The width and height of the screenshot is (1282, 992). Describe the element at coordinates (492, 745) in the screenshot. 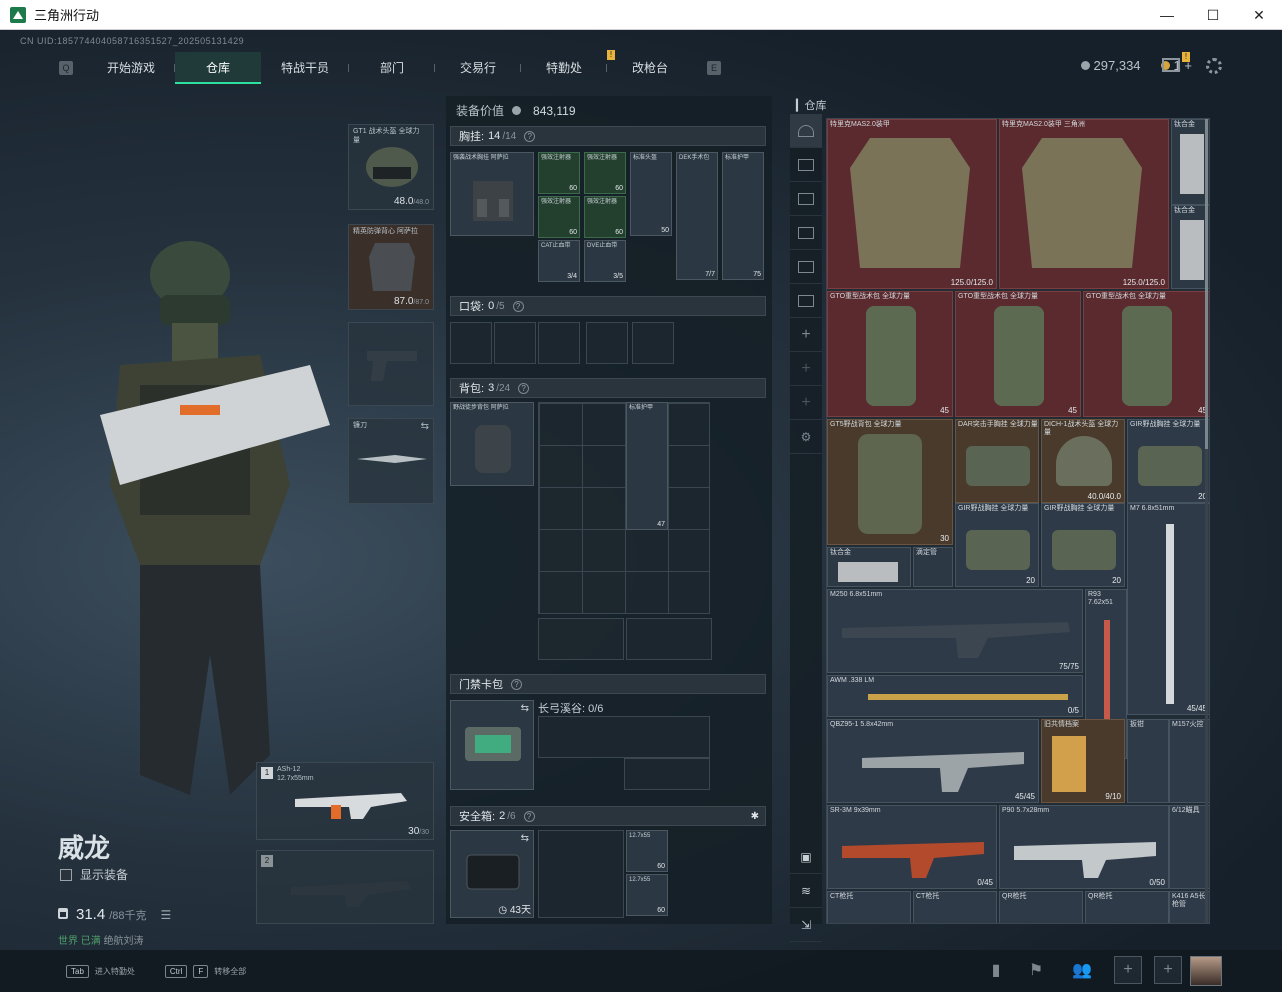

I see `keycard-case: ⇆` at that location.